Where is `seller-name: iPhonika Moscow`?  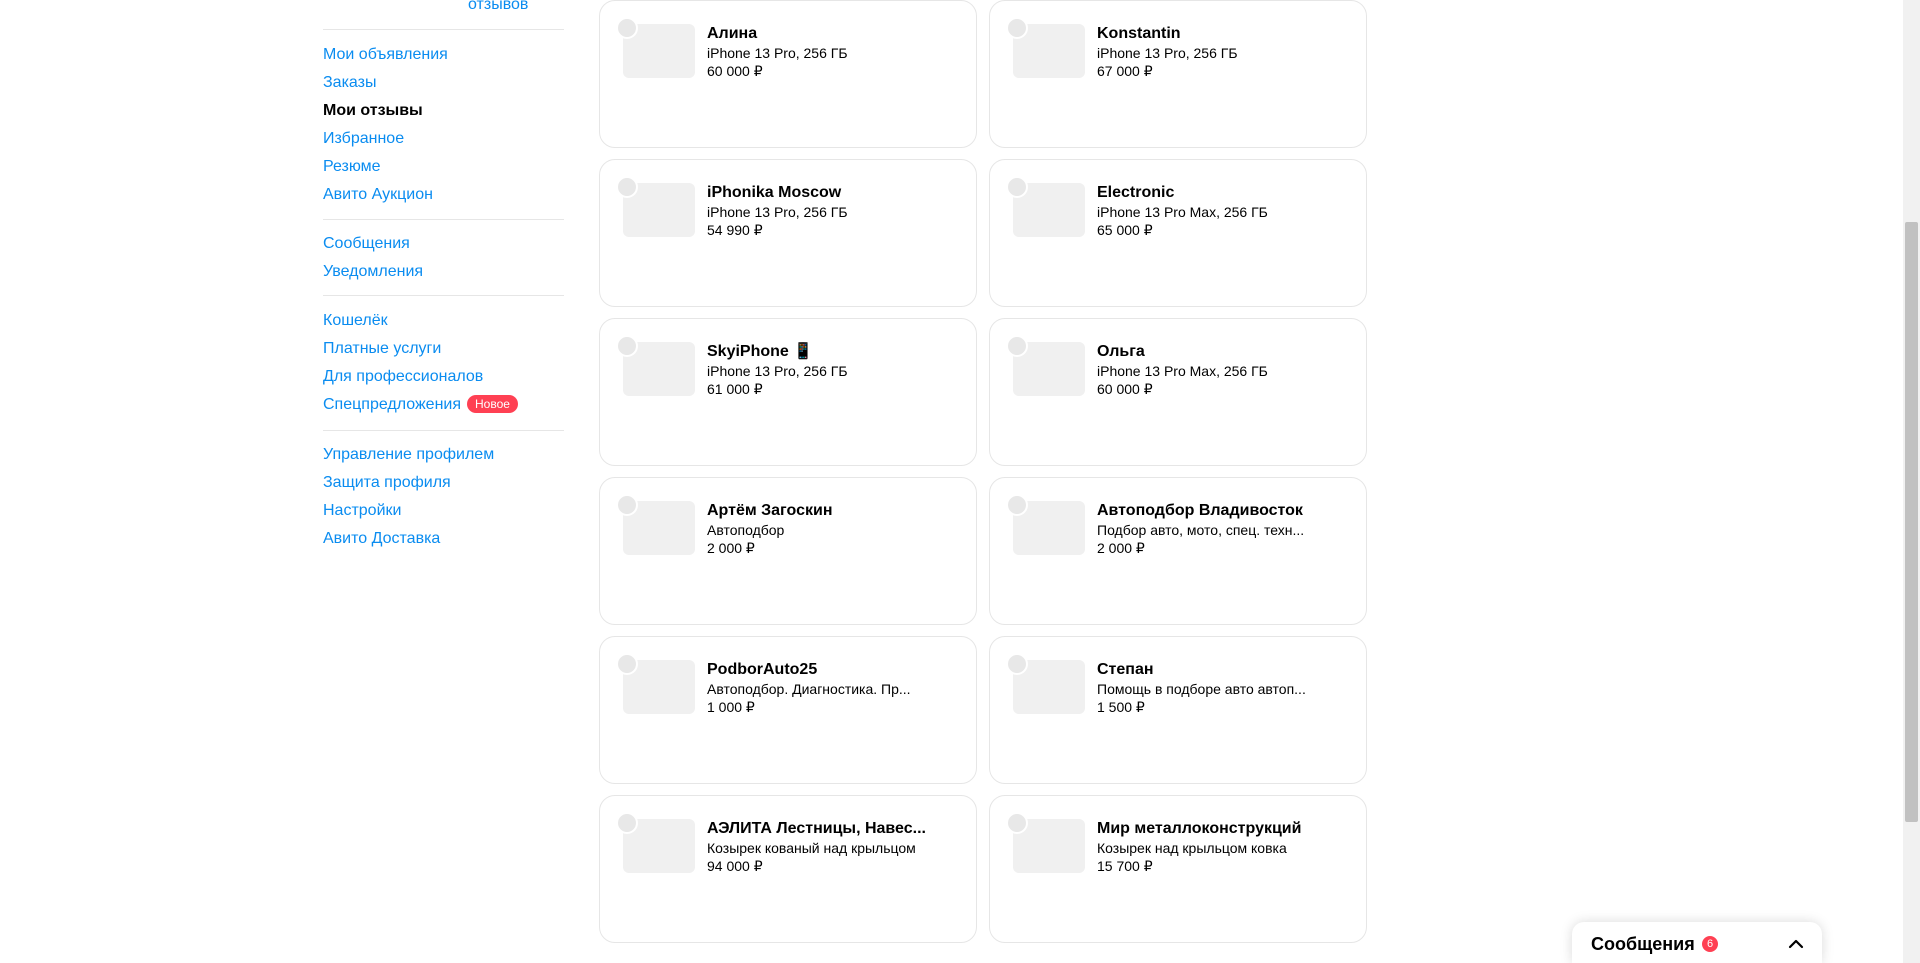
seller-name: iPhonika Moscow is located at coordinates (774, 192).